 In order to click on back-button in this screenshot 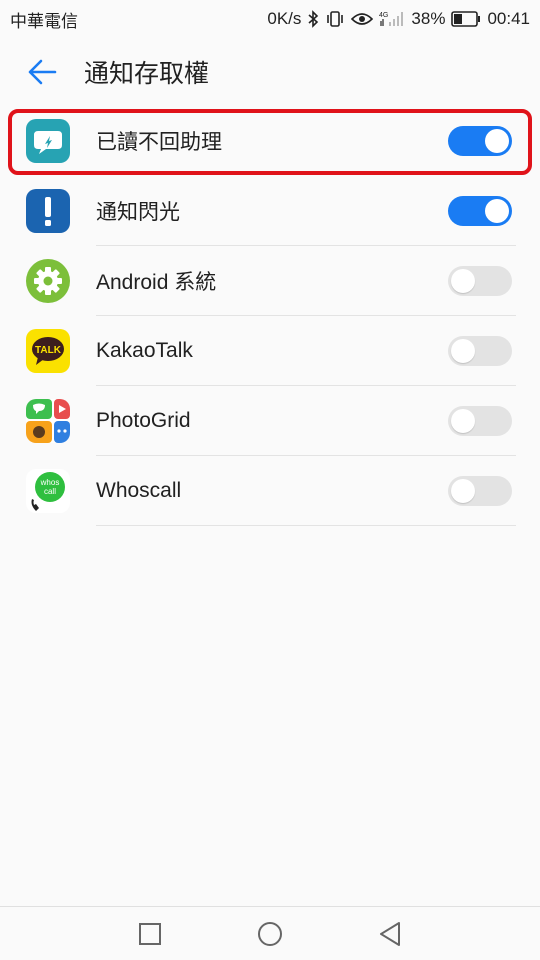, I will do `click(42, 72)`.